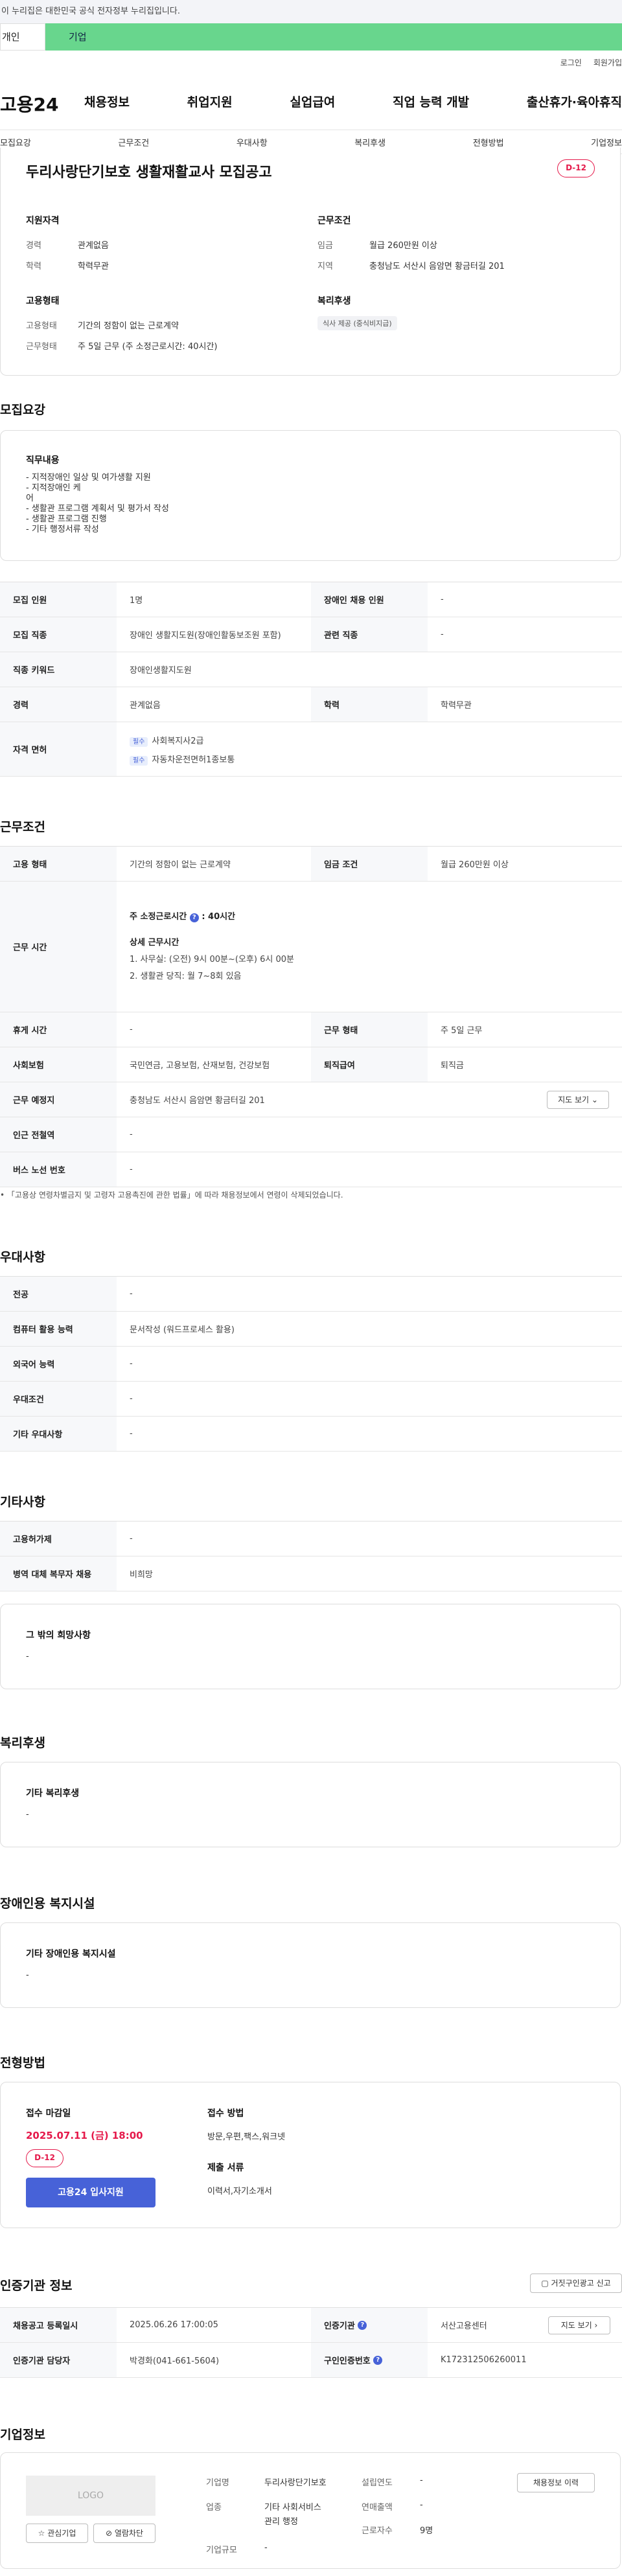 Image resolution: width=622 pixels, height=2576 pixels. What do you see at coordinates (48, 2114) in the screenshot?
I see `deadline-title: 접수 마감일` at bounding box center [48, 2114].